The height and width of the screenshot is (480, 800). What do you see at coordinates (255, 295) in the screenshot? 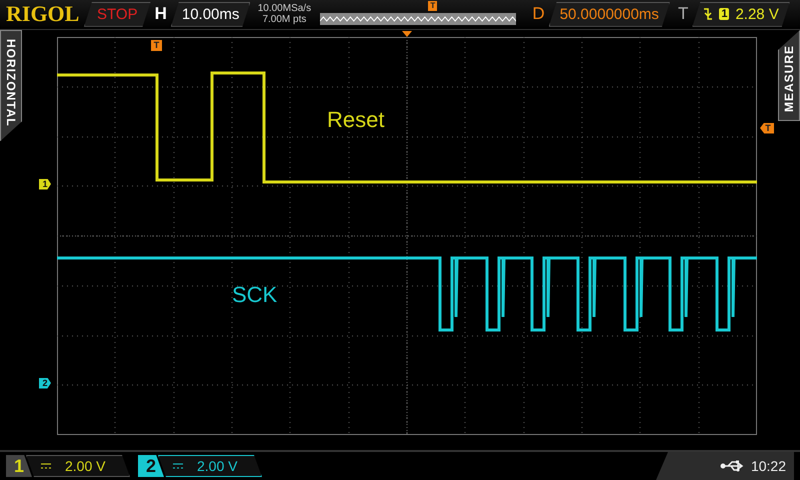
I see `trace-label: SCK` at bounding box center [255, 295].